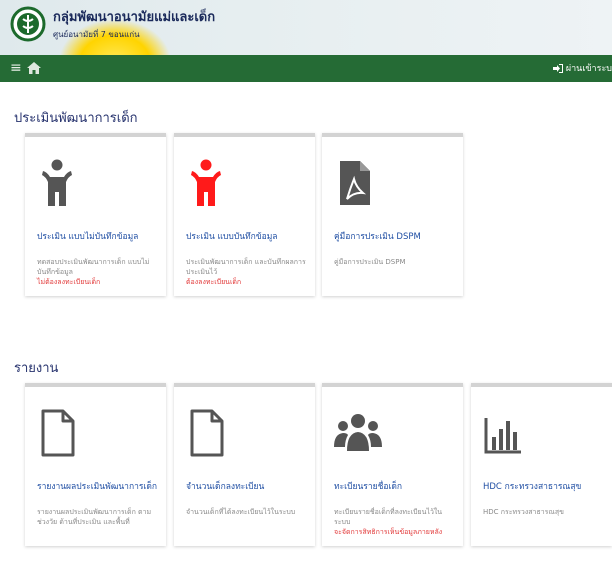 This screenshot has width=612, height=582. I want to click on card-description: HDC กระทรวงสาธารณสุข, so click(544, 512).